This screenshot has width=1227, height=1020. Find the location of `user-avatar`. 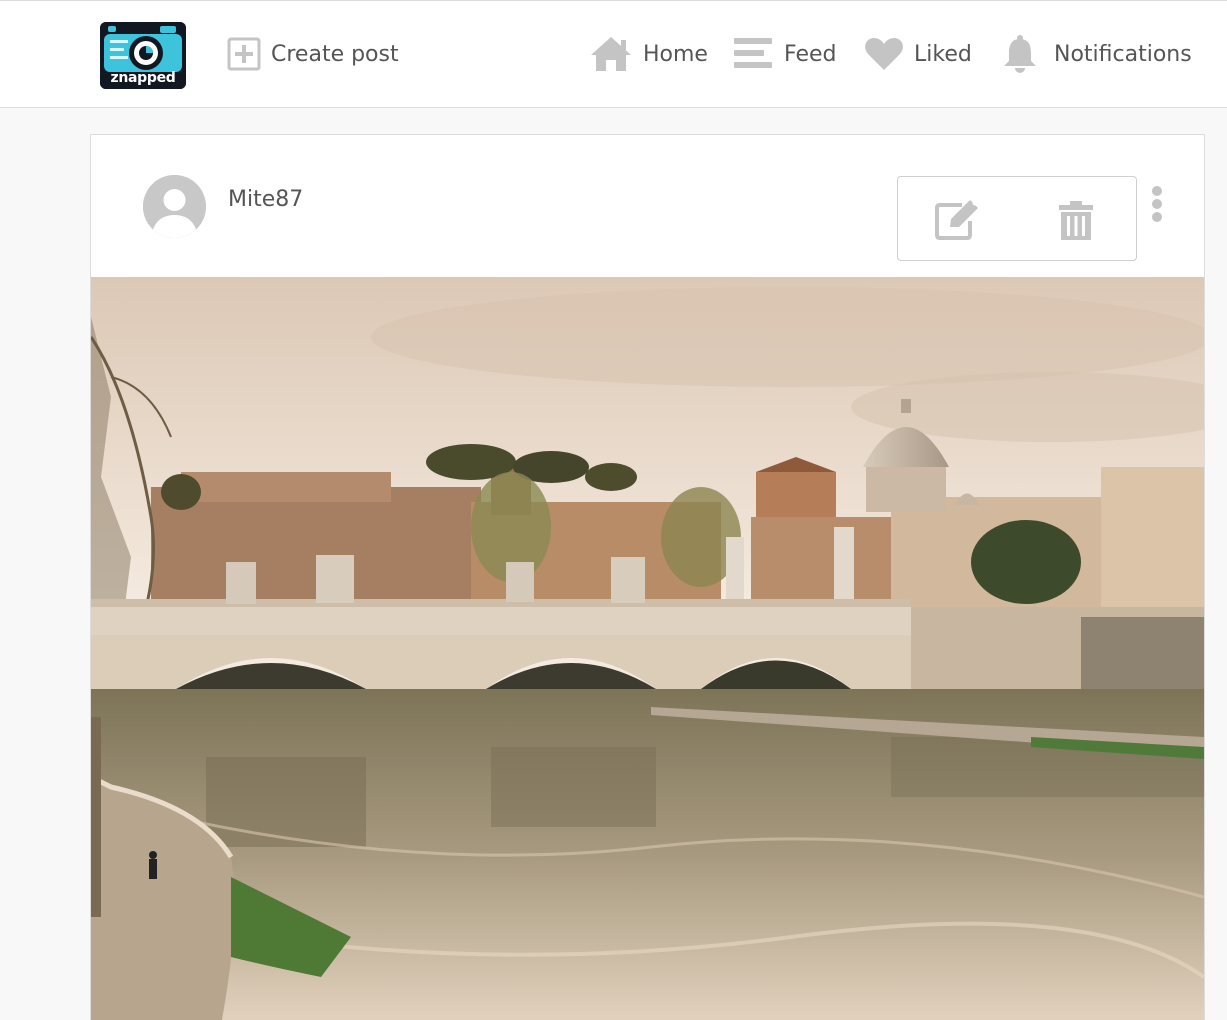

user-avatar is located at coordinates (174, 206).